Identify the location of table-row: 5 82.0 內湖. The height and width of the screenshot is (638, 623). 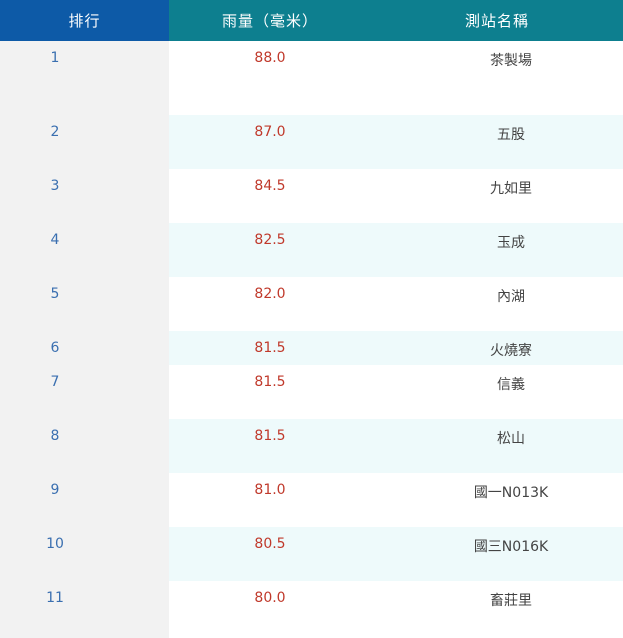
(311, 304).